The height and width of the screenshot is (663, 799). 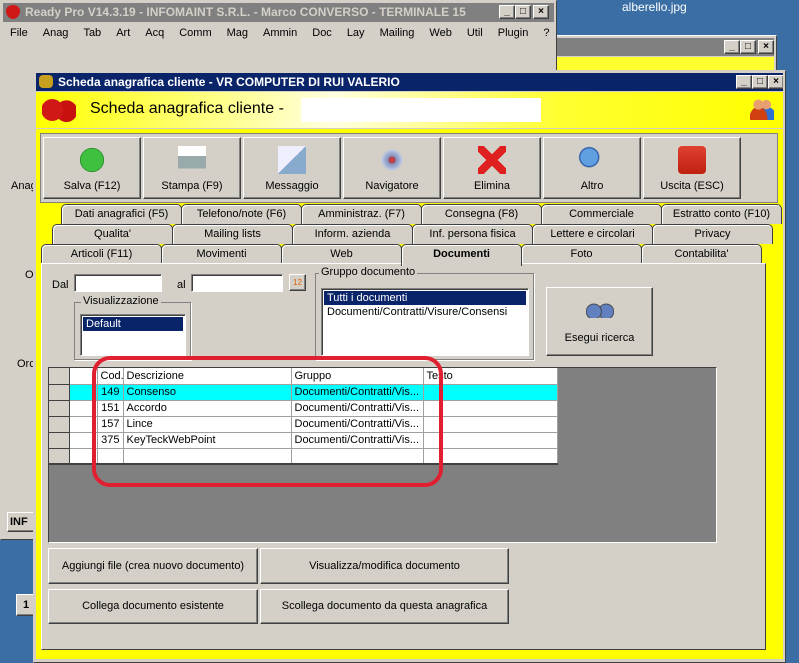 What do you see at coordinates (123, 33) in the screenshot?
I see `menu-item: Art` at bounding box center [123, 33].